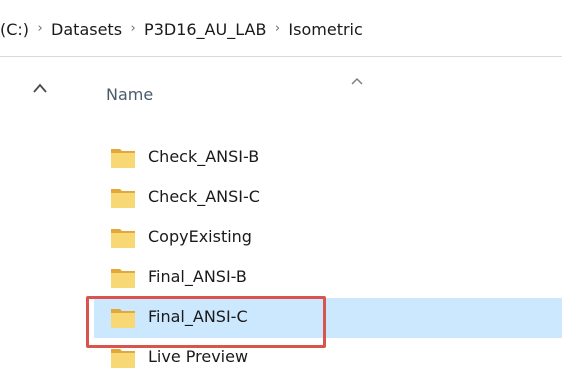 The image size is (562, 378). Describe the element at coordinates (328, 278) in the screenshot. I see `list-item-final-ansi-b: Final_ANSI-B` at that location.